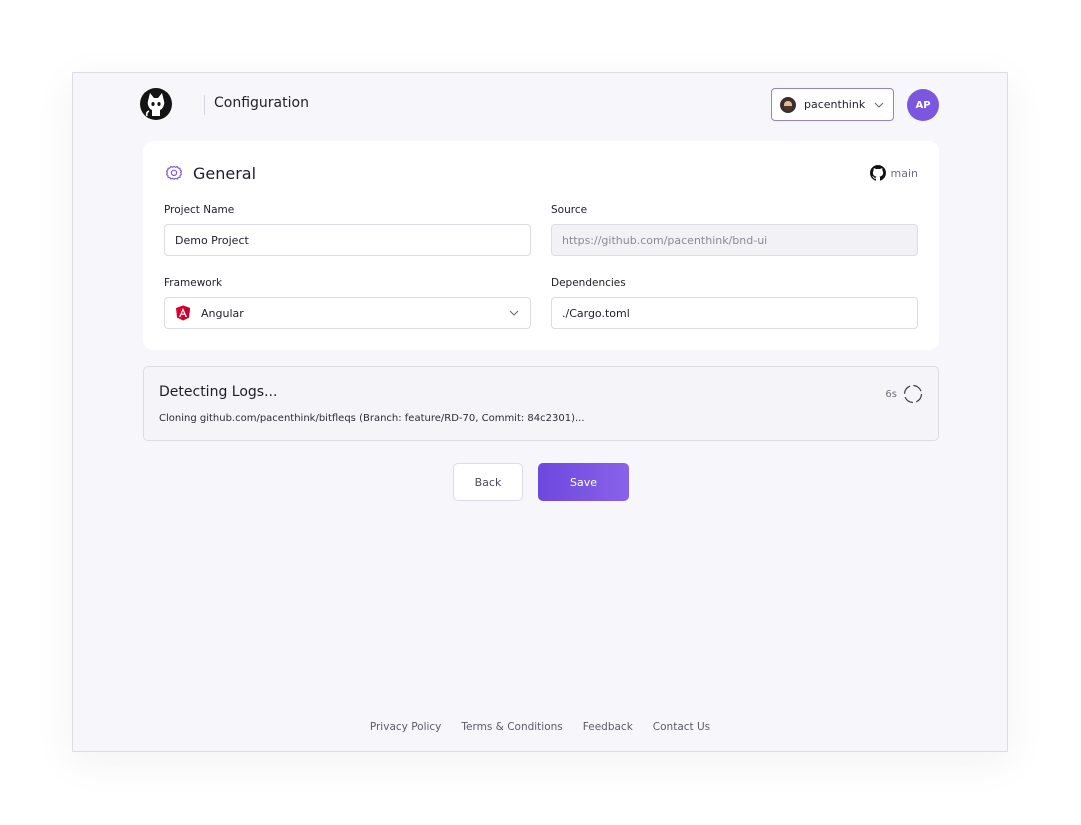  What do you see at coordinates (204, 105) in the screenshot?
I see `header-divider` at bounding box center [204, 105].